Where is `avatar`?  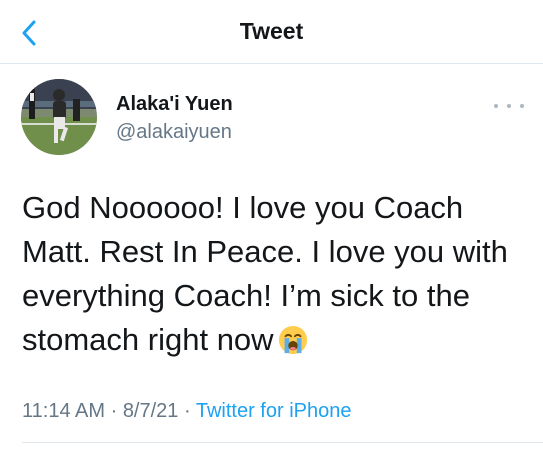 avatar is located at coordinates (59, 117).